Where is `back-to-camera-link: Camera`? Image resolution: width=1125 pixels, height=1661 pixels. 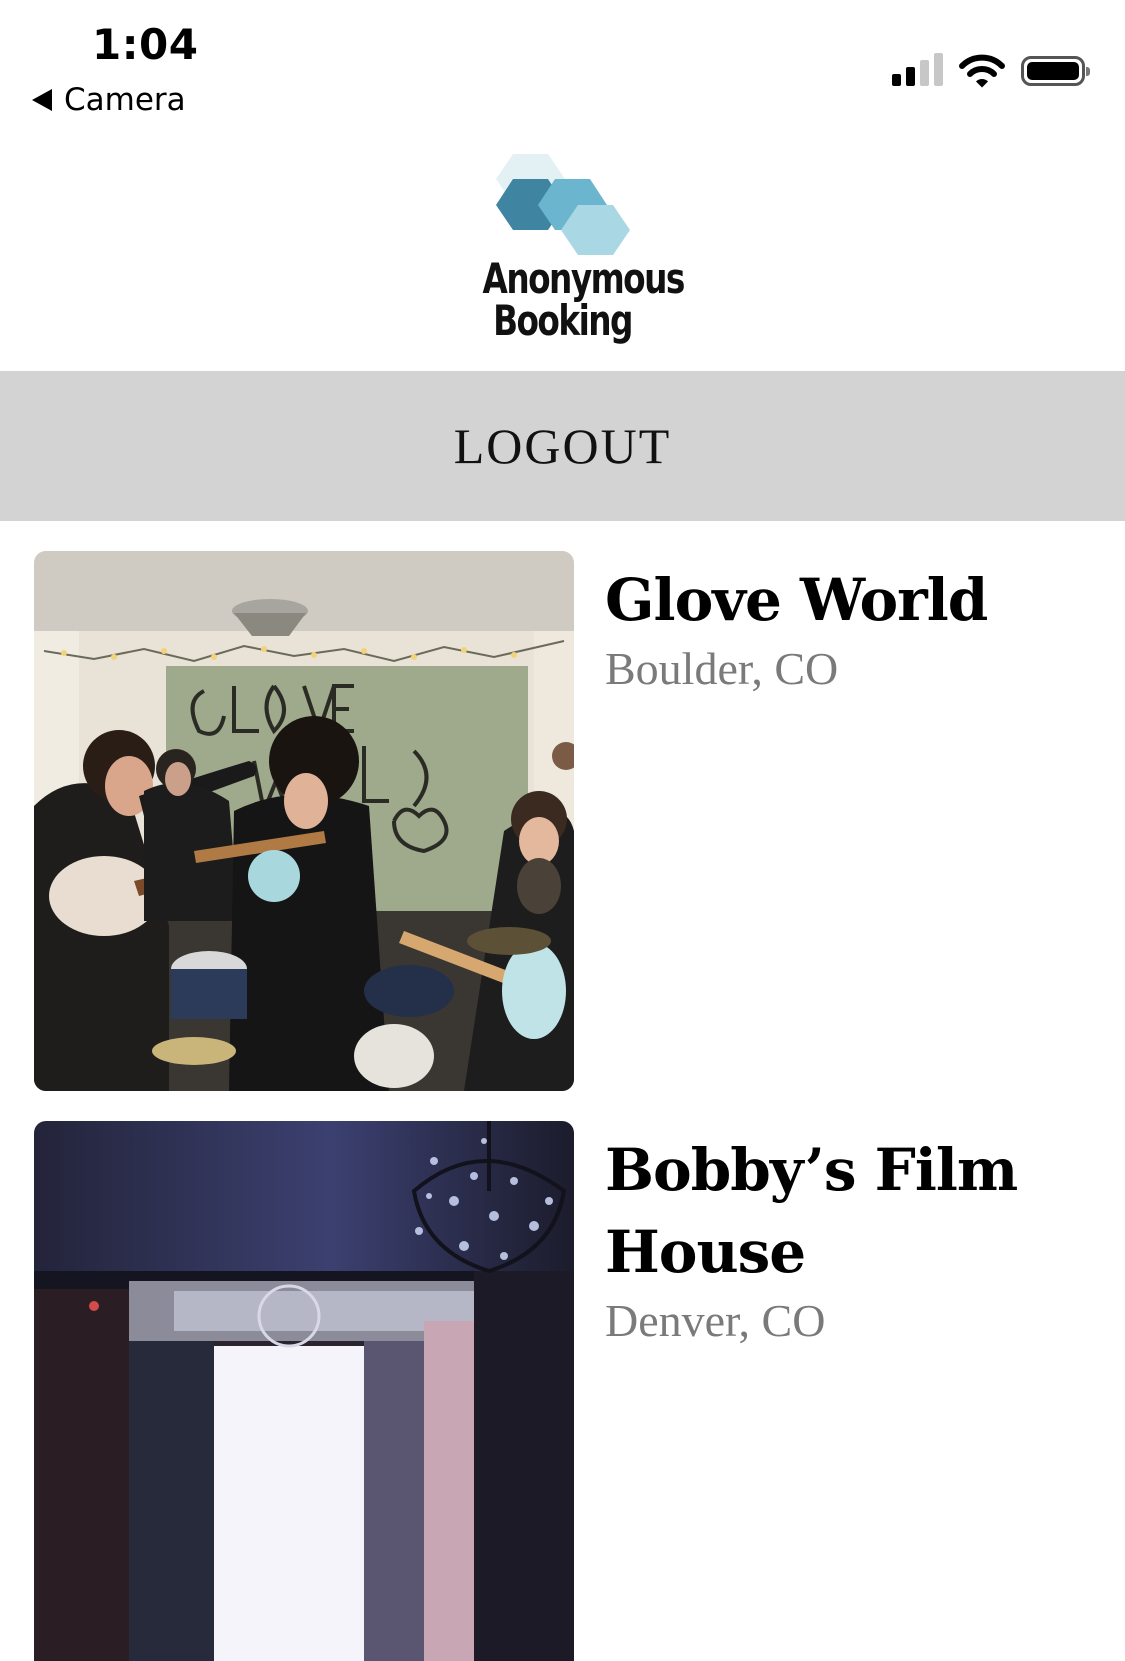 back-to-camera-link: Camera is located at coordinates (109, 100).